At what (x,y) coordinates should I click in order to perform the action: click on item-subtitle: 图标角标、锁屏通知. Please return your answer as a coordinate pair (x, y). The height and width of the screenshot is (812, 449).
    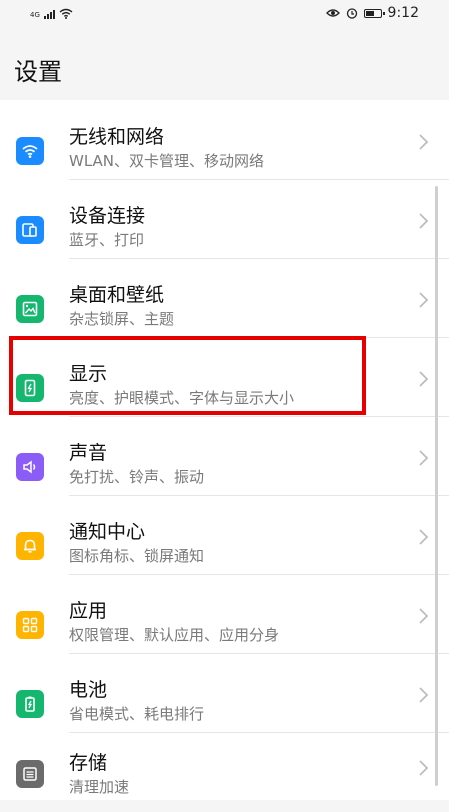
    Looking at the image, I should click on (137, 556).